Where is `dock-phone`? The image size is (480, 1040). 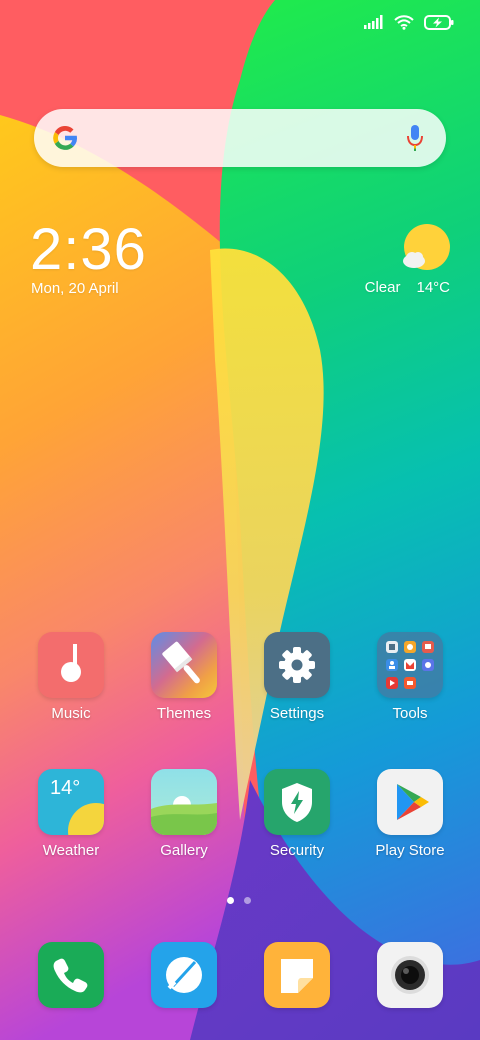 dock-phone is located at coordinates (71, 975).